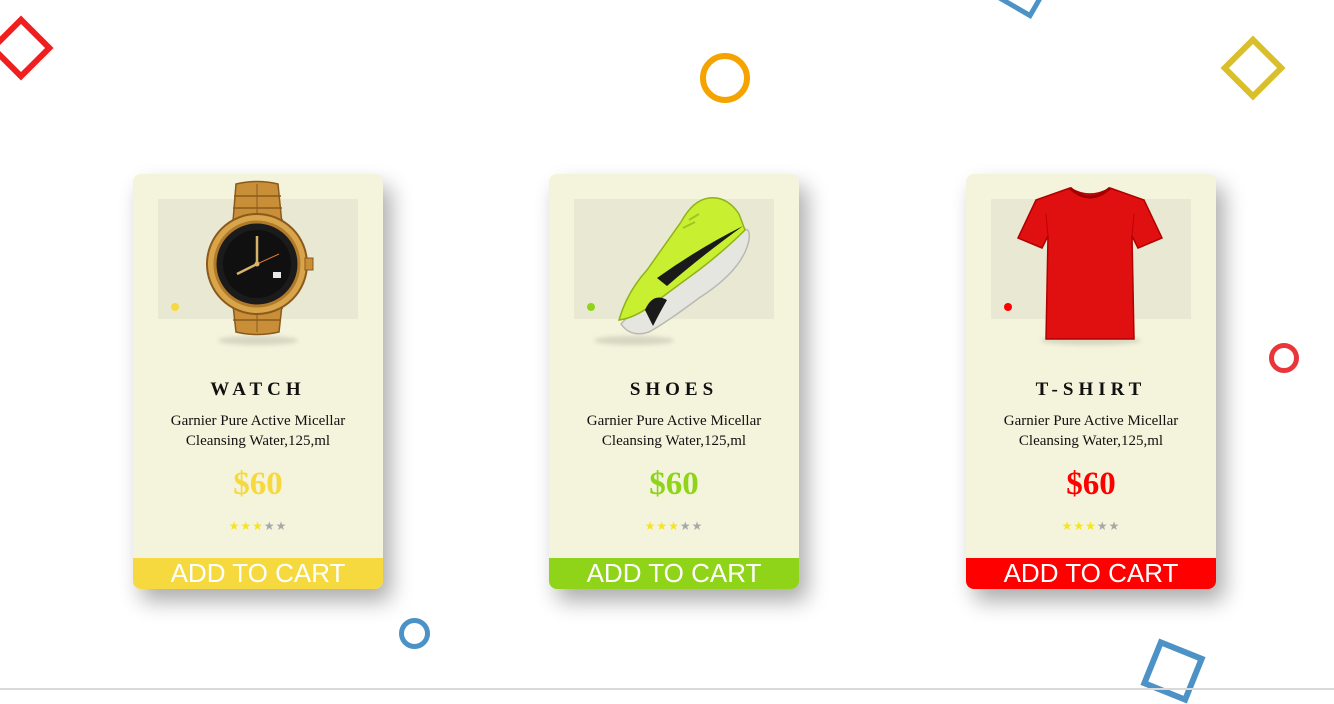  What do you see at coordinates (684, 266) in the screenshot?
I see `shoe-icon` at bounding box center [684, 266].